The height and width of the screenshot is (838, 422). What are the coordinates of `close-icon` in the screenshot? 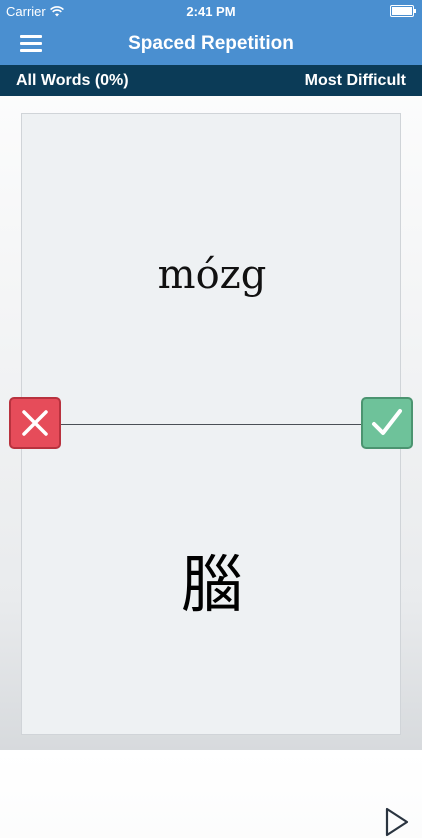 It's located at (35, 423).